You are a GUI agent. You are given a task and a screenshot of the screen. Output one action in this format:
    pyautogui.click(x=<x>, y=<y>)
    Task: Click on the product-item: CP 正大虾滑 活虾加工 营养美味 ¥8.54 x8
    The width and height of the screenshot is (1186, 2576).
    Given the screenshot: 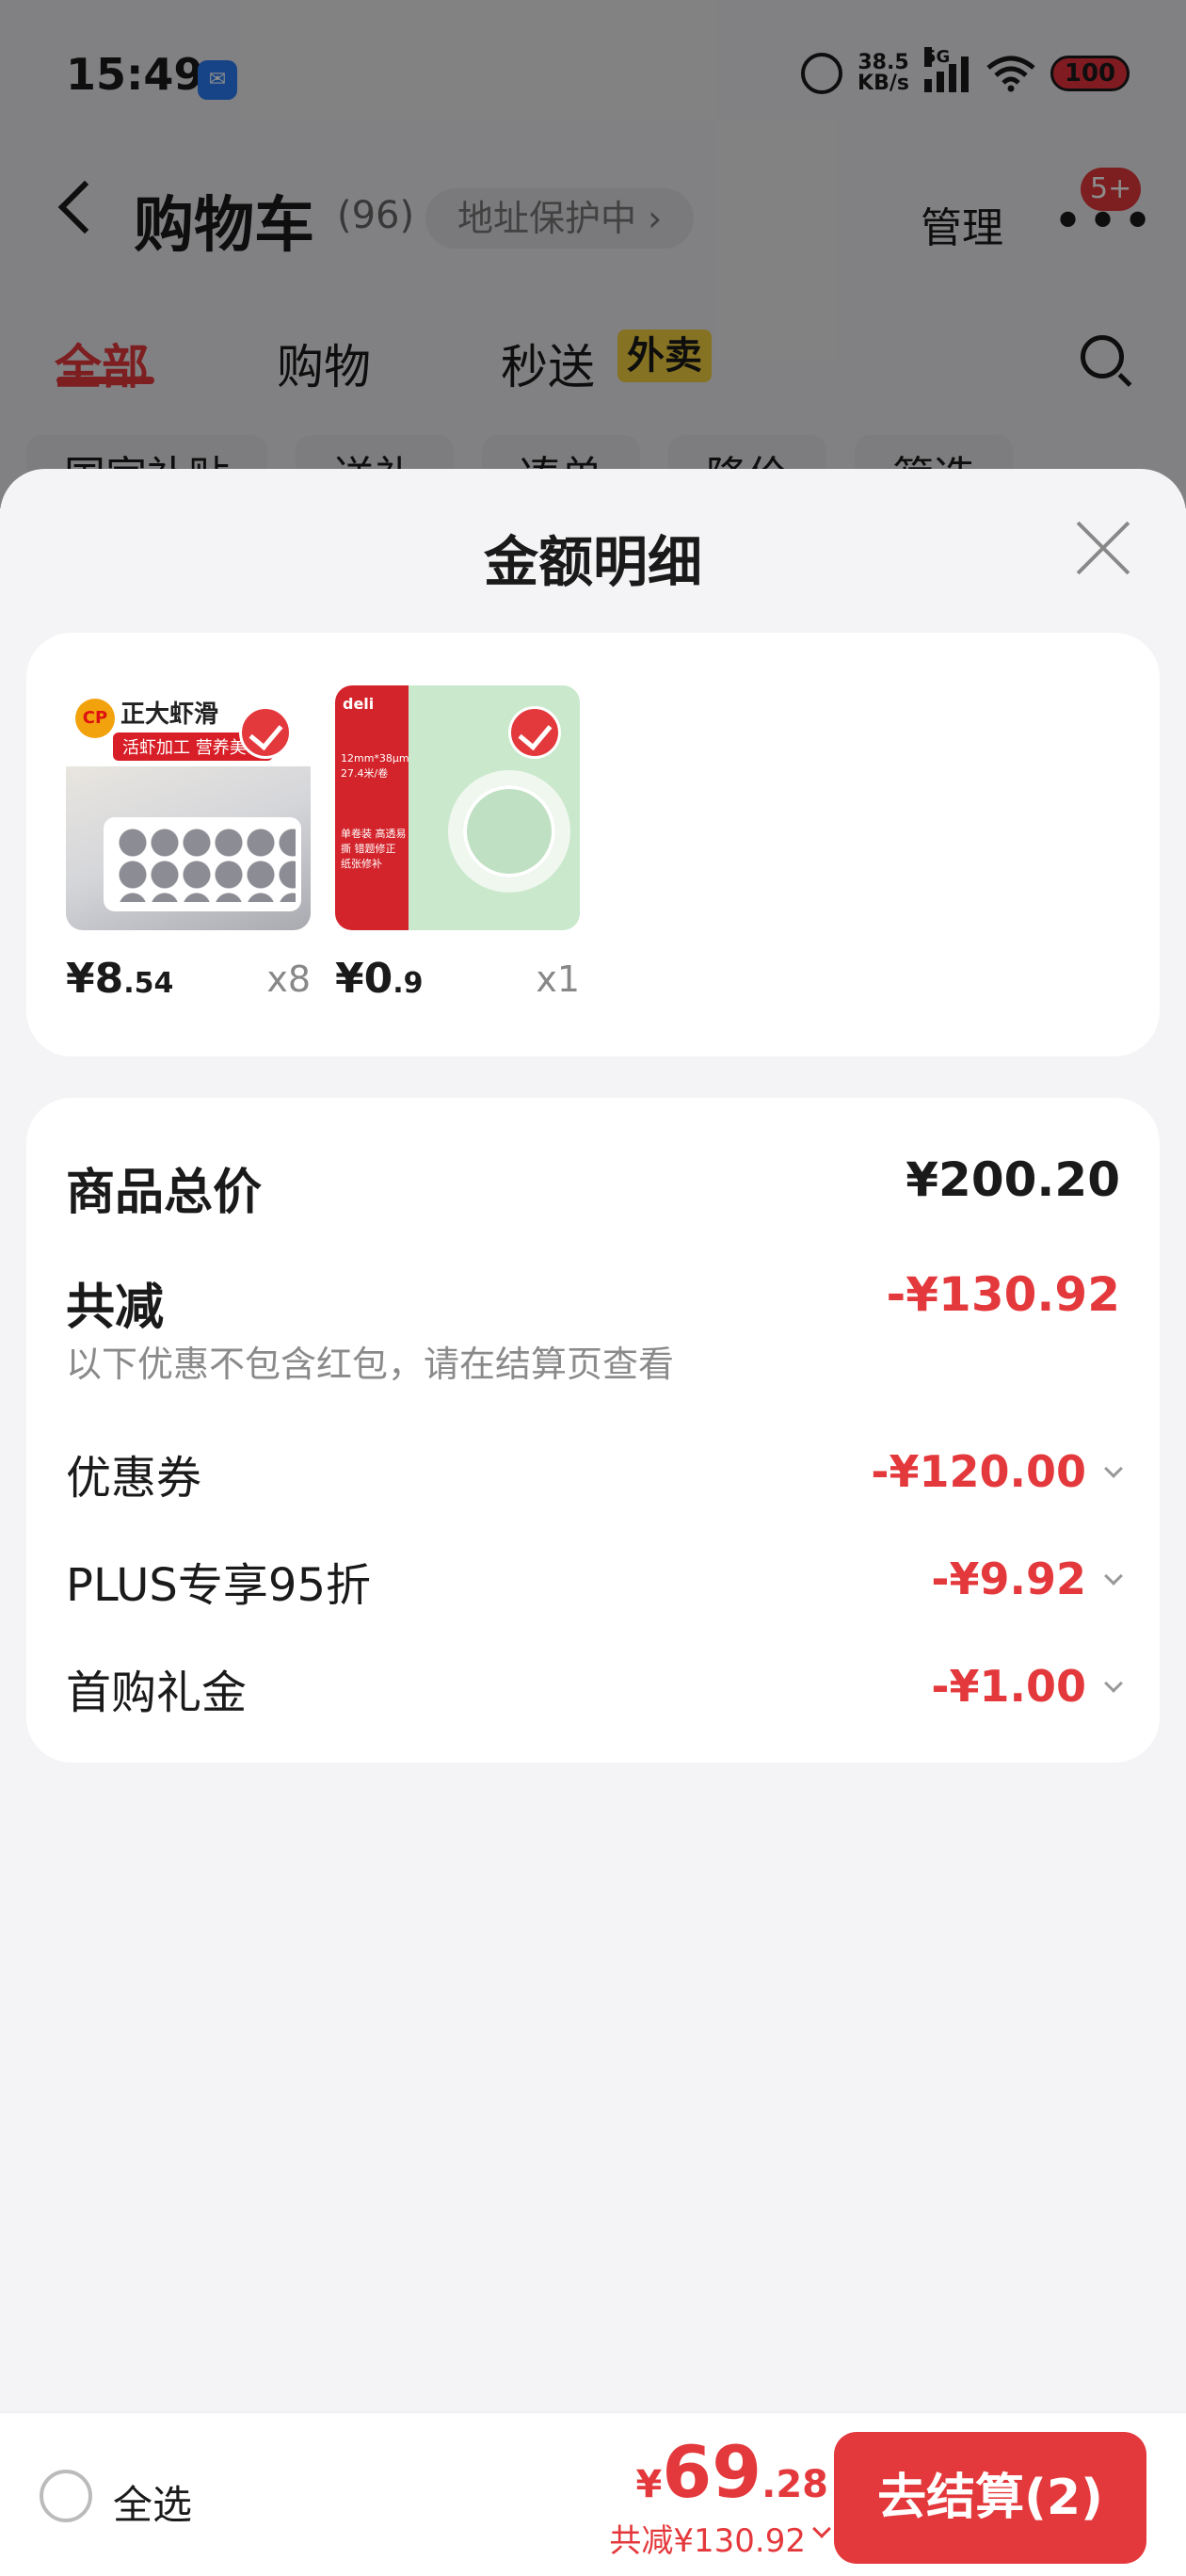 What is the action you would take?
    pyautogui.click(x=188, y=848)
    